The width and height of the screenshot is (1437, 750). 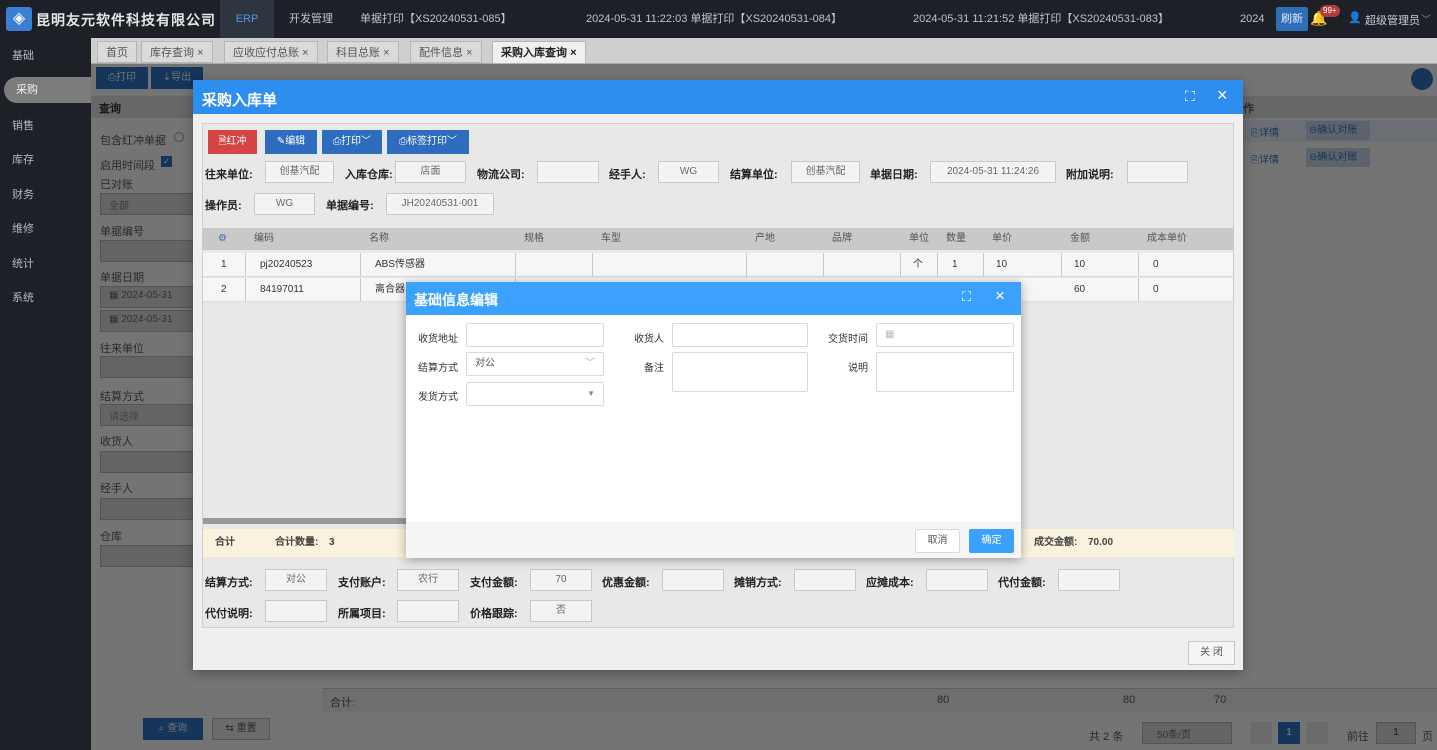 What do you see at coordinates (430, 172) in the screenshot?
I see `warehouse-field: 店面` at bounding box center [430, 172].